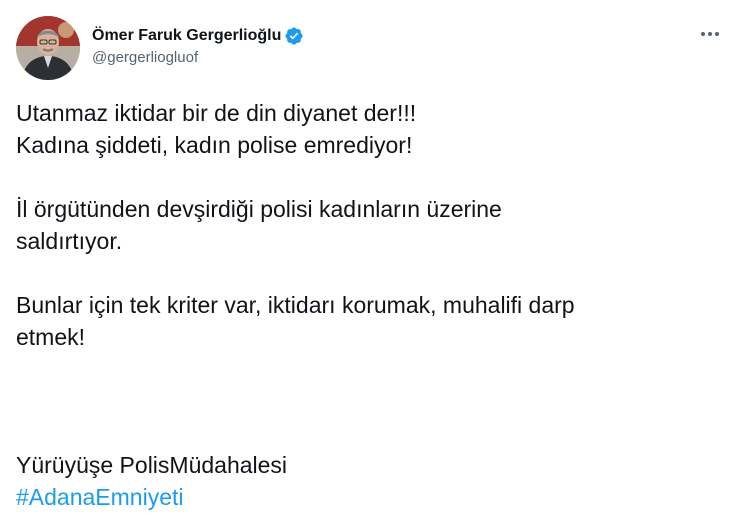  What do you see at coordinates (51, 337) in the screenshot?
I see `tweet-line: etmek!` at bounding box center [51, 337].